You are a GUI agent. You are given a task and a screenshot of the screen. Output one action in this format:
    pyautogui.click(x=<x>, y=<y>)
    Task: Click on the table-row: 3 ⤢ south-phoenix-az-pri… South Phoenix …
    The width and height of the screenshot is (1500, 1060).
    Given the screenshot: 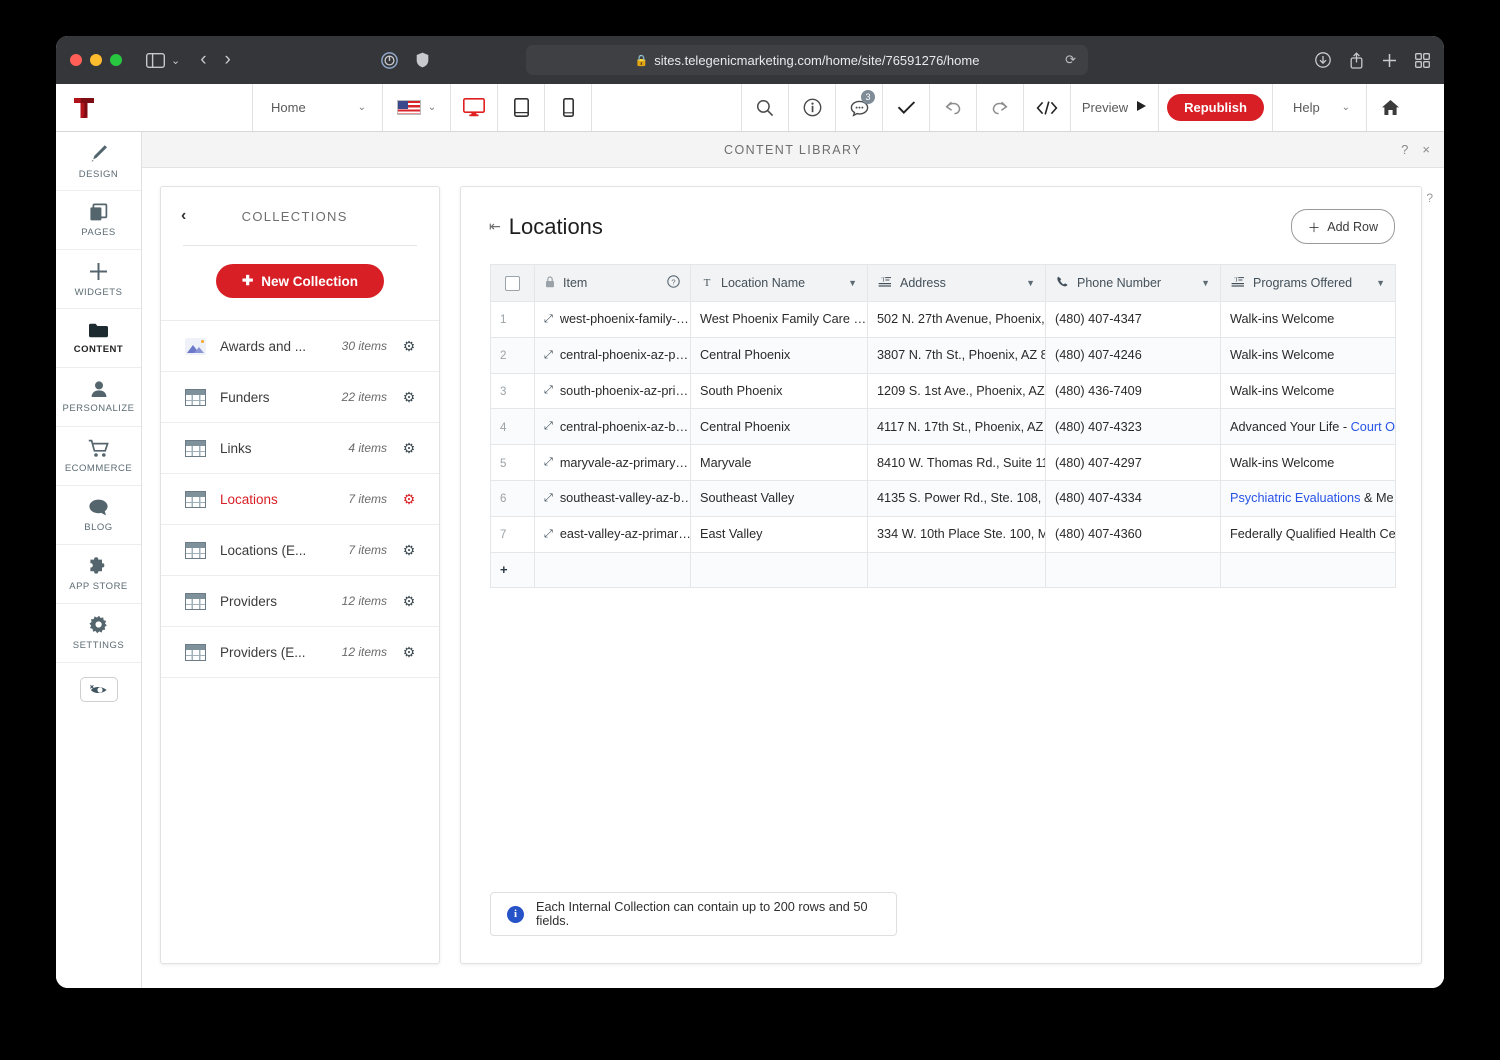 What is the action you would take?
    pyautogui.click(x=943, y=391)
    